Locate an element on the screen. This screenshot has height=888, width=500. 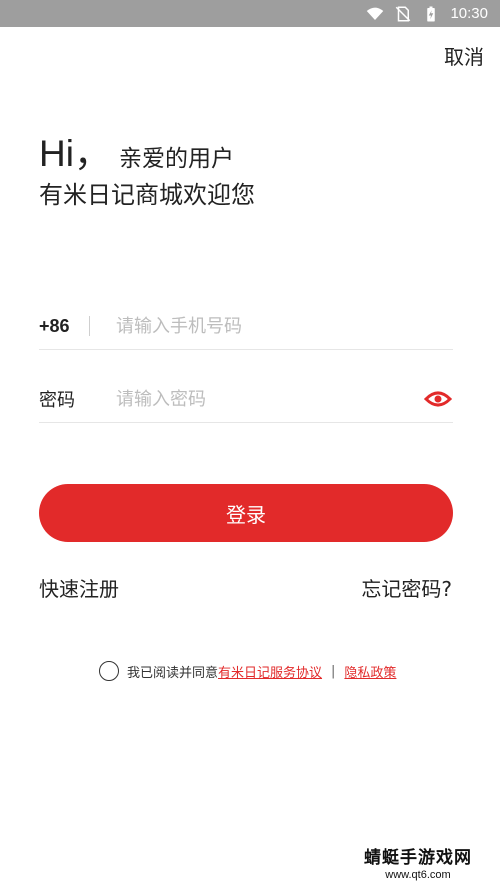
password-row: 密码 is located at coordinates (246, 399).